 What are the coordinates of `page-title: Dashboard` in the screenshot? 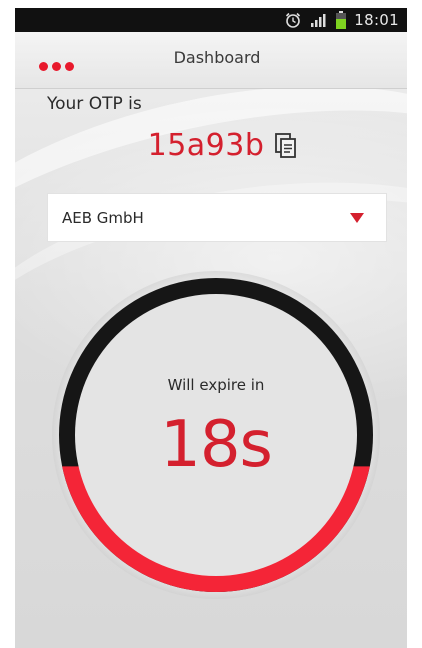 It's located at (217, 57).